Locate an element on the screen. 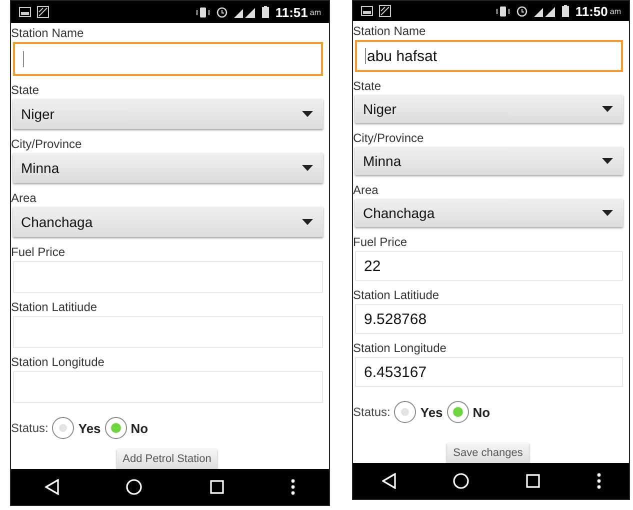 This screenshot has width=633, height=510. text-field: 22 is located at coordinates (489, 266).